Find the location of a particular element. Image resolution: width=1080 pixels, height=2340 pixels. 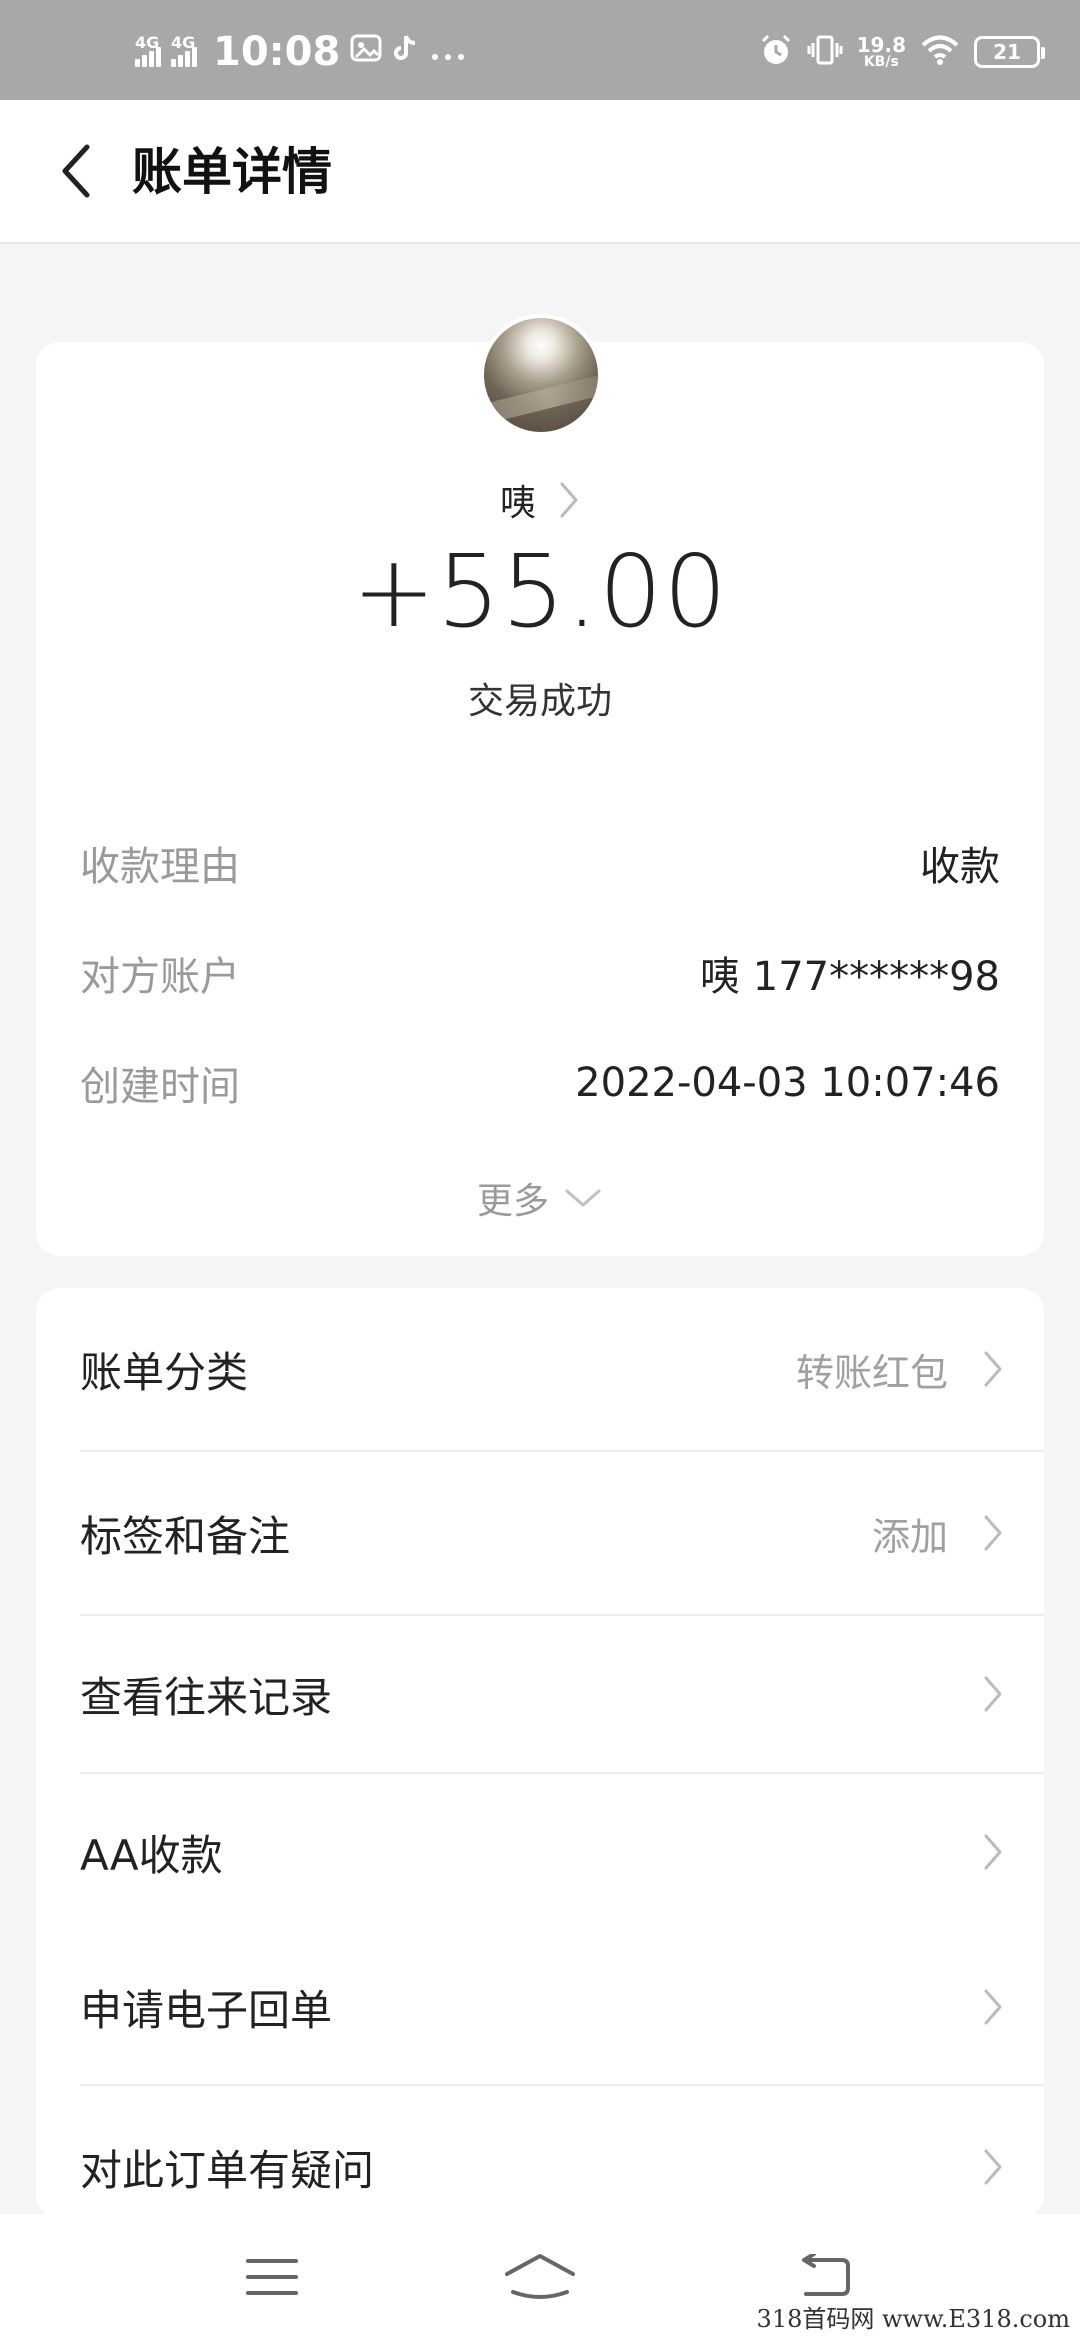

status-bar-right: 19.8 KB/s 21 is located at coordinates (902, 52).